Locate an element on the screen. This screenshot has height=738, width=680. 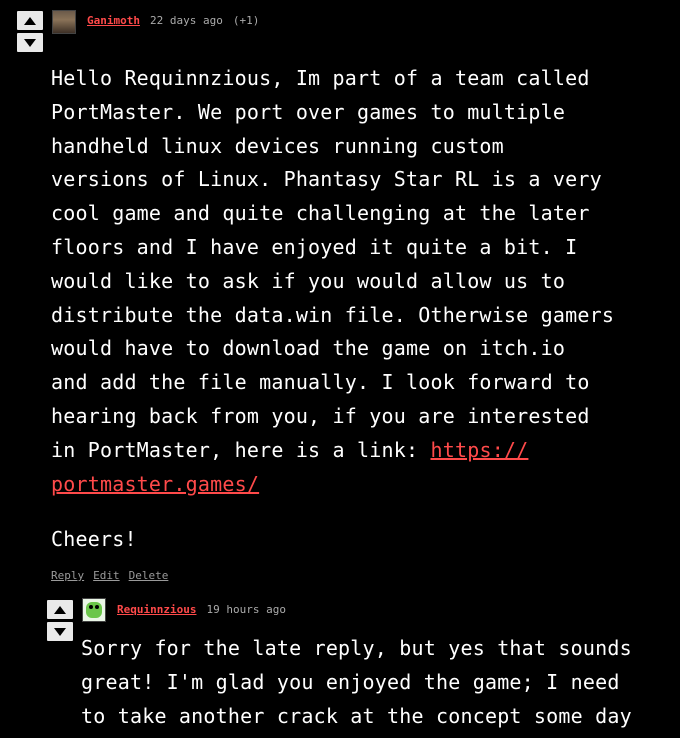
comment-meta: Ganimoth 22 days ago (+1) is located at coordinates (173, 20).